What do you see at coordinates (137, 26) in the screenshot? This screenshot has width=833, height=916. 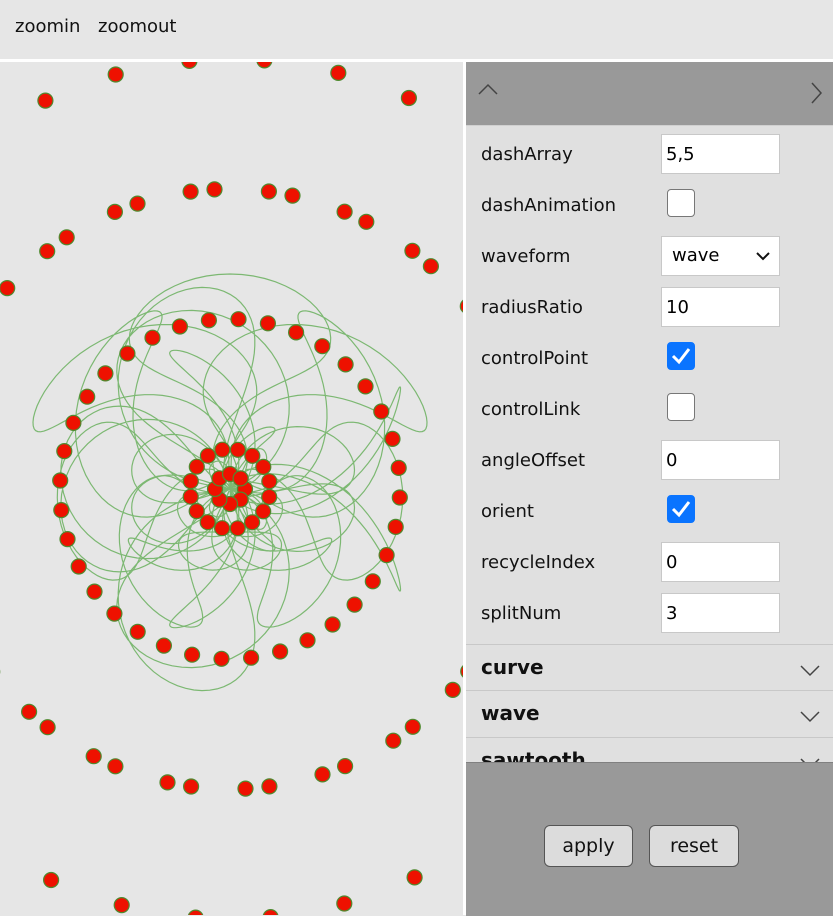 I see `zoomout-link: zoomout` at bounding box center [137, 26].